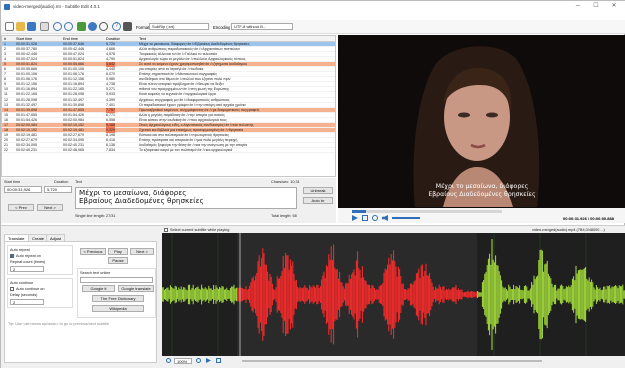  Describe the element at coordinates (31, 26) in the screenshot. I see `save-icon` at that location.